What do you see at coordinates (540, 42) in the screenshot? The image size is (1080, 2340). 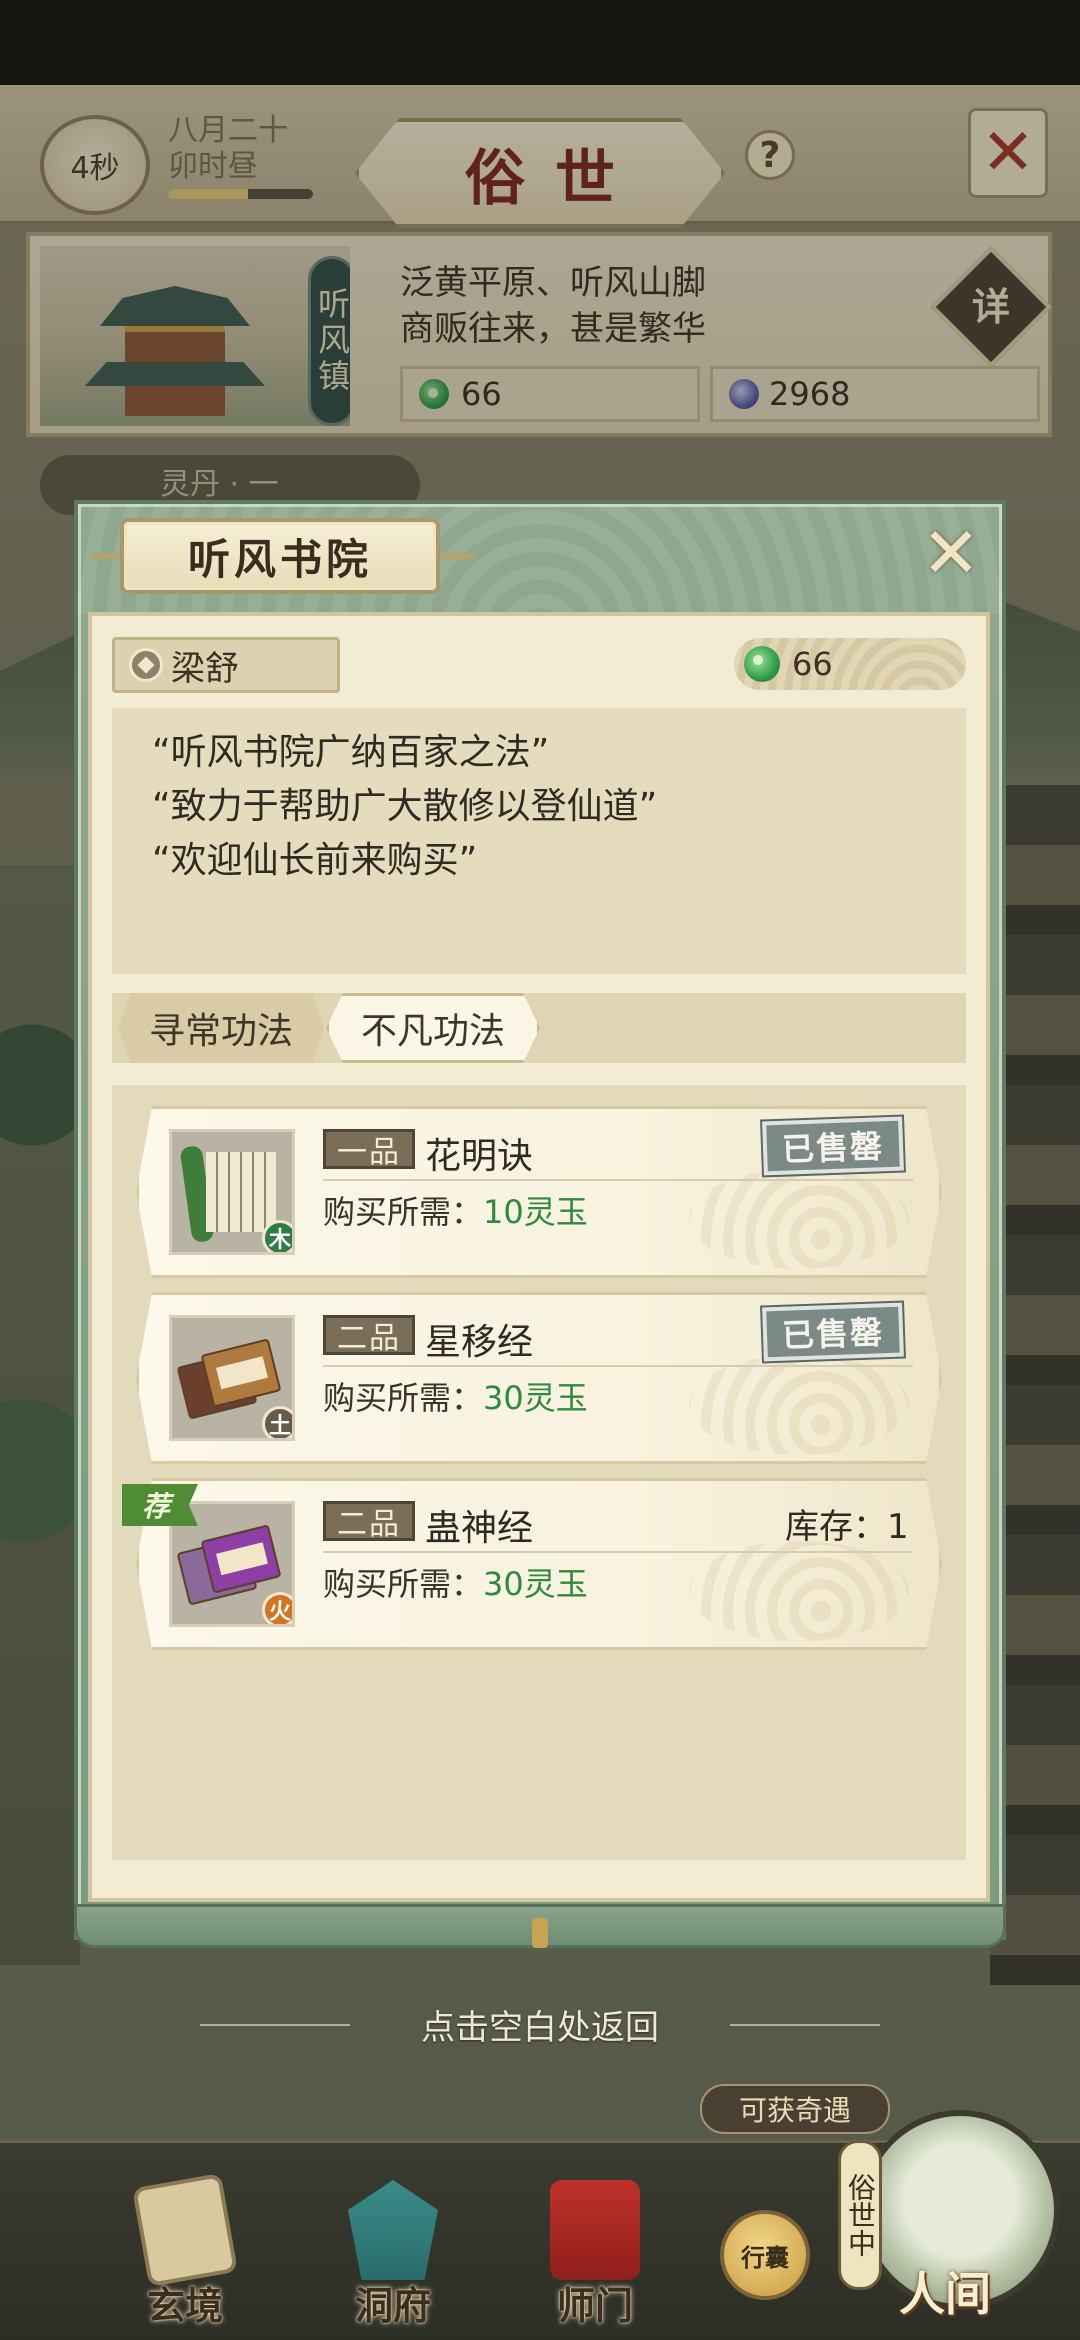 I see `status-bar` at bounding box center [540, 42].